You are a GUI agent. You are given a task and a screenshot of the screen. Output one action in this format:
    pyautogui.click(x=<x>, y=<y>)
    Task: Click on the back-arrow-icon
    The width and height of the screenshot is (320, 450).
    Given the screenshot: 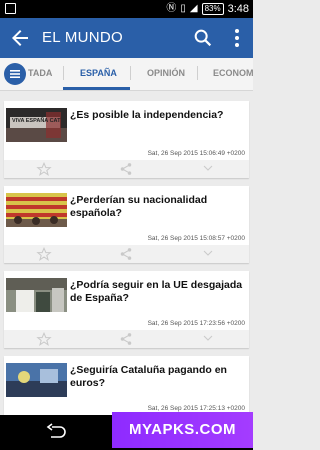 What is the action you would take?
    pyautogui.click(x=20, y=38)
    